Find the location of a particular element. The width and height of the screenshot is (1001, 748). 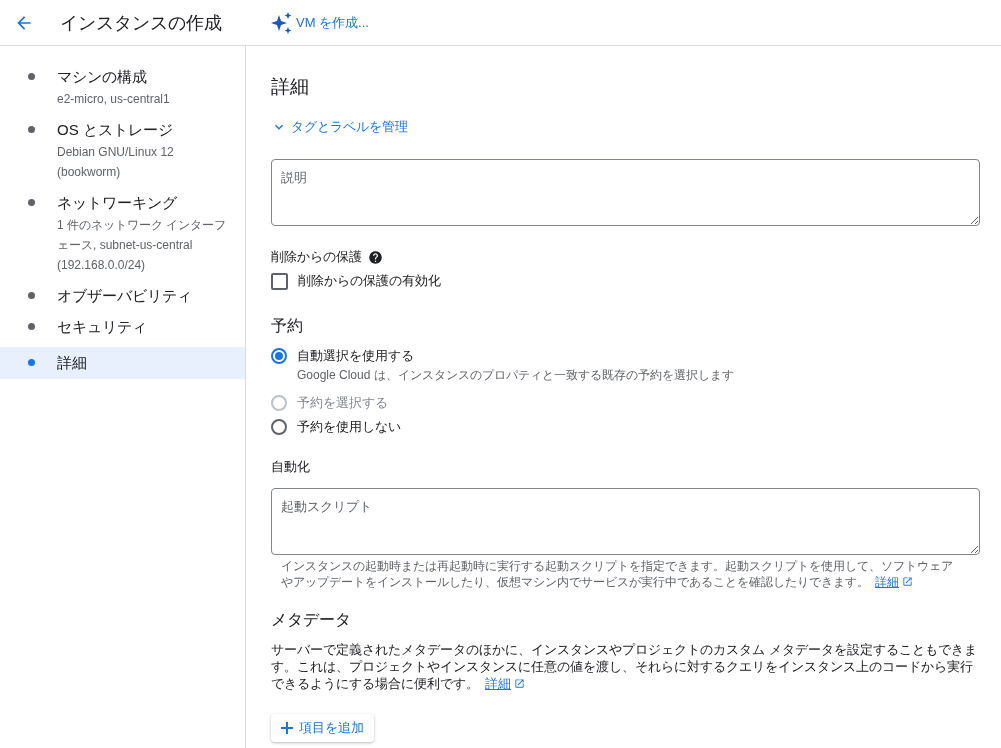

field-label: 削除からの保護 is located at coordinates (316, 257).